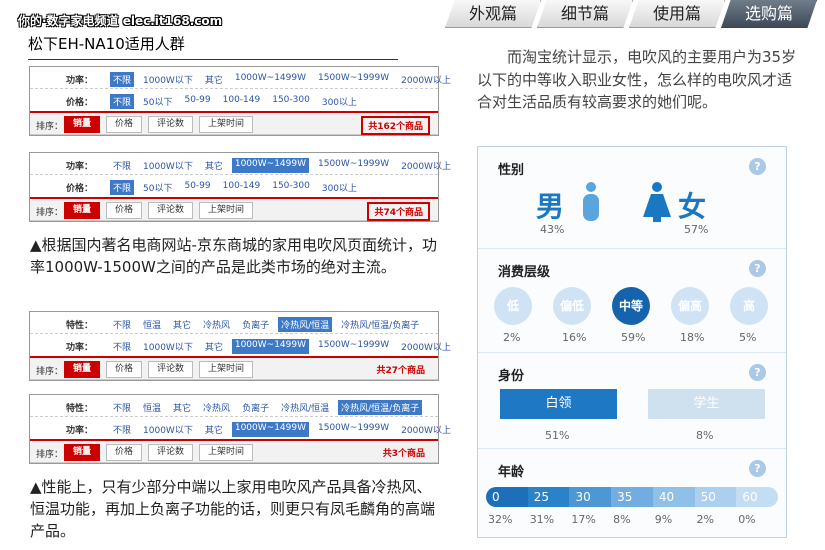 The height and width of the screenshot is (550, 825). I want to click on male-percent: 43%, so click(552, 229).